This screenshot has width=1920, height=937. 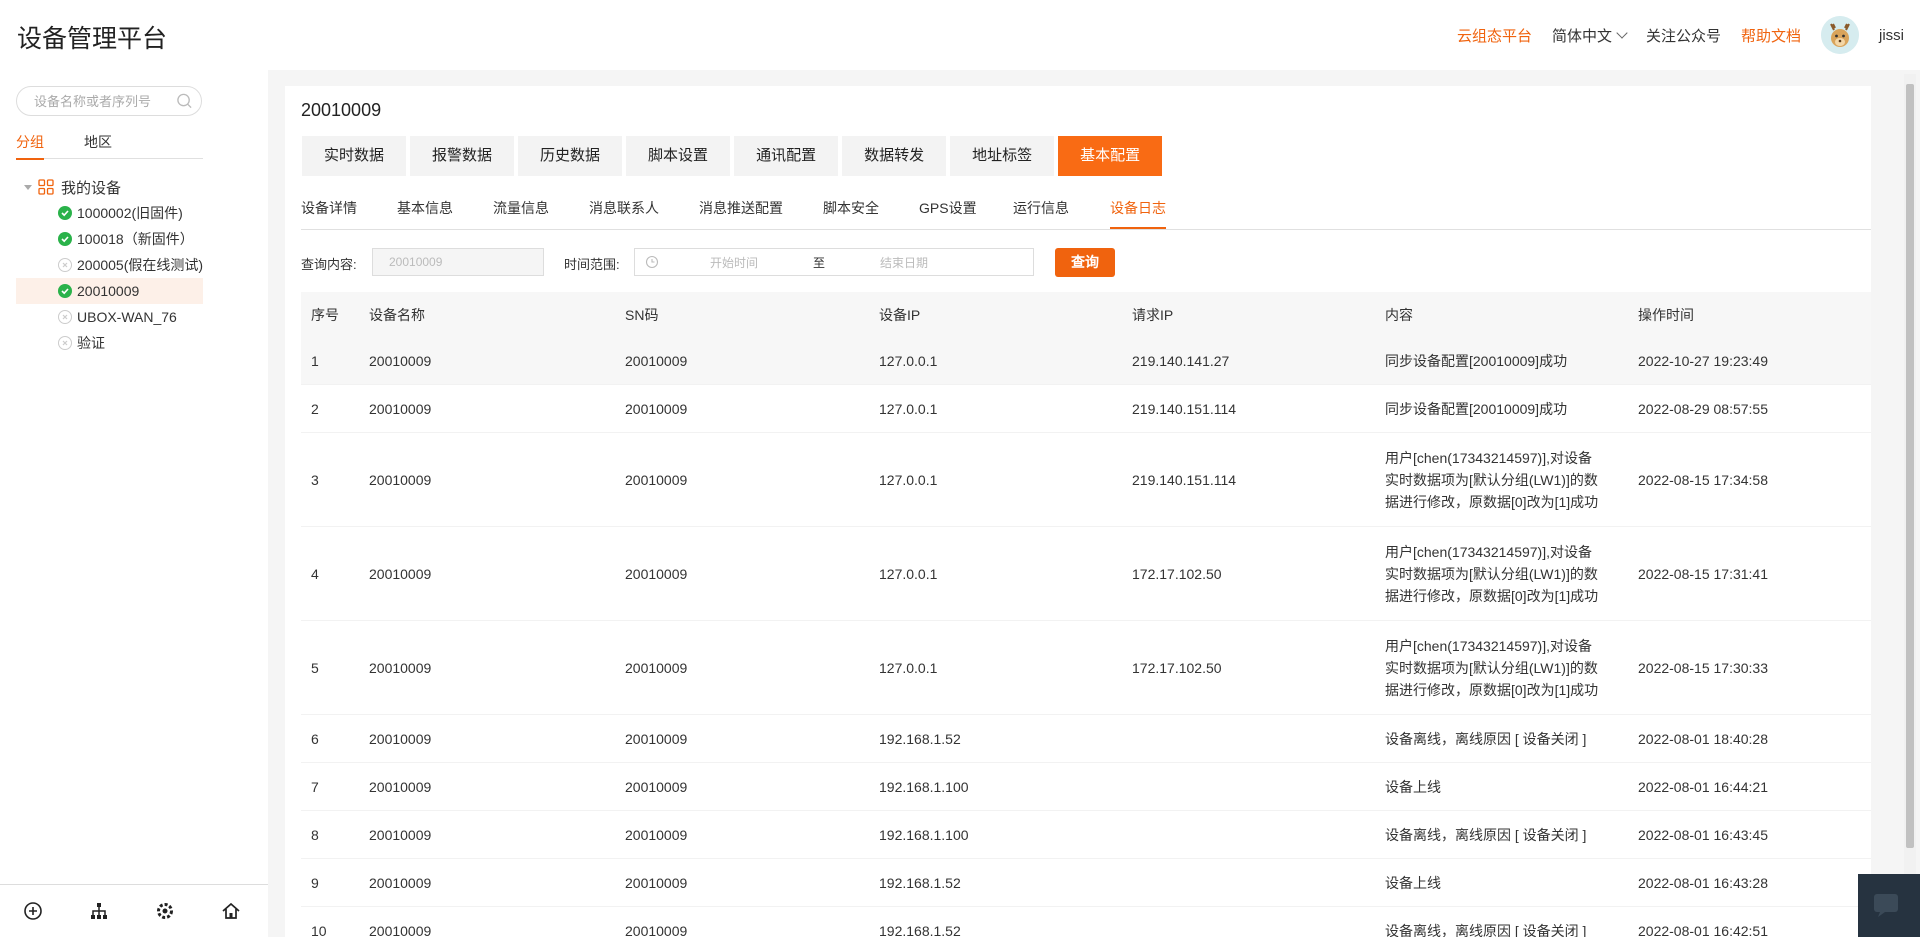 What do you see at coordinates (109, 187) in the screenshot?
I see `tree-root: 我的设备` at bounding box center [109, 187].